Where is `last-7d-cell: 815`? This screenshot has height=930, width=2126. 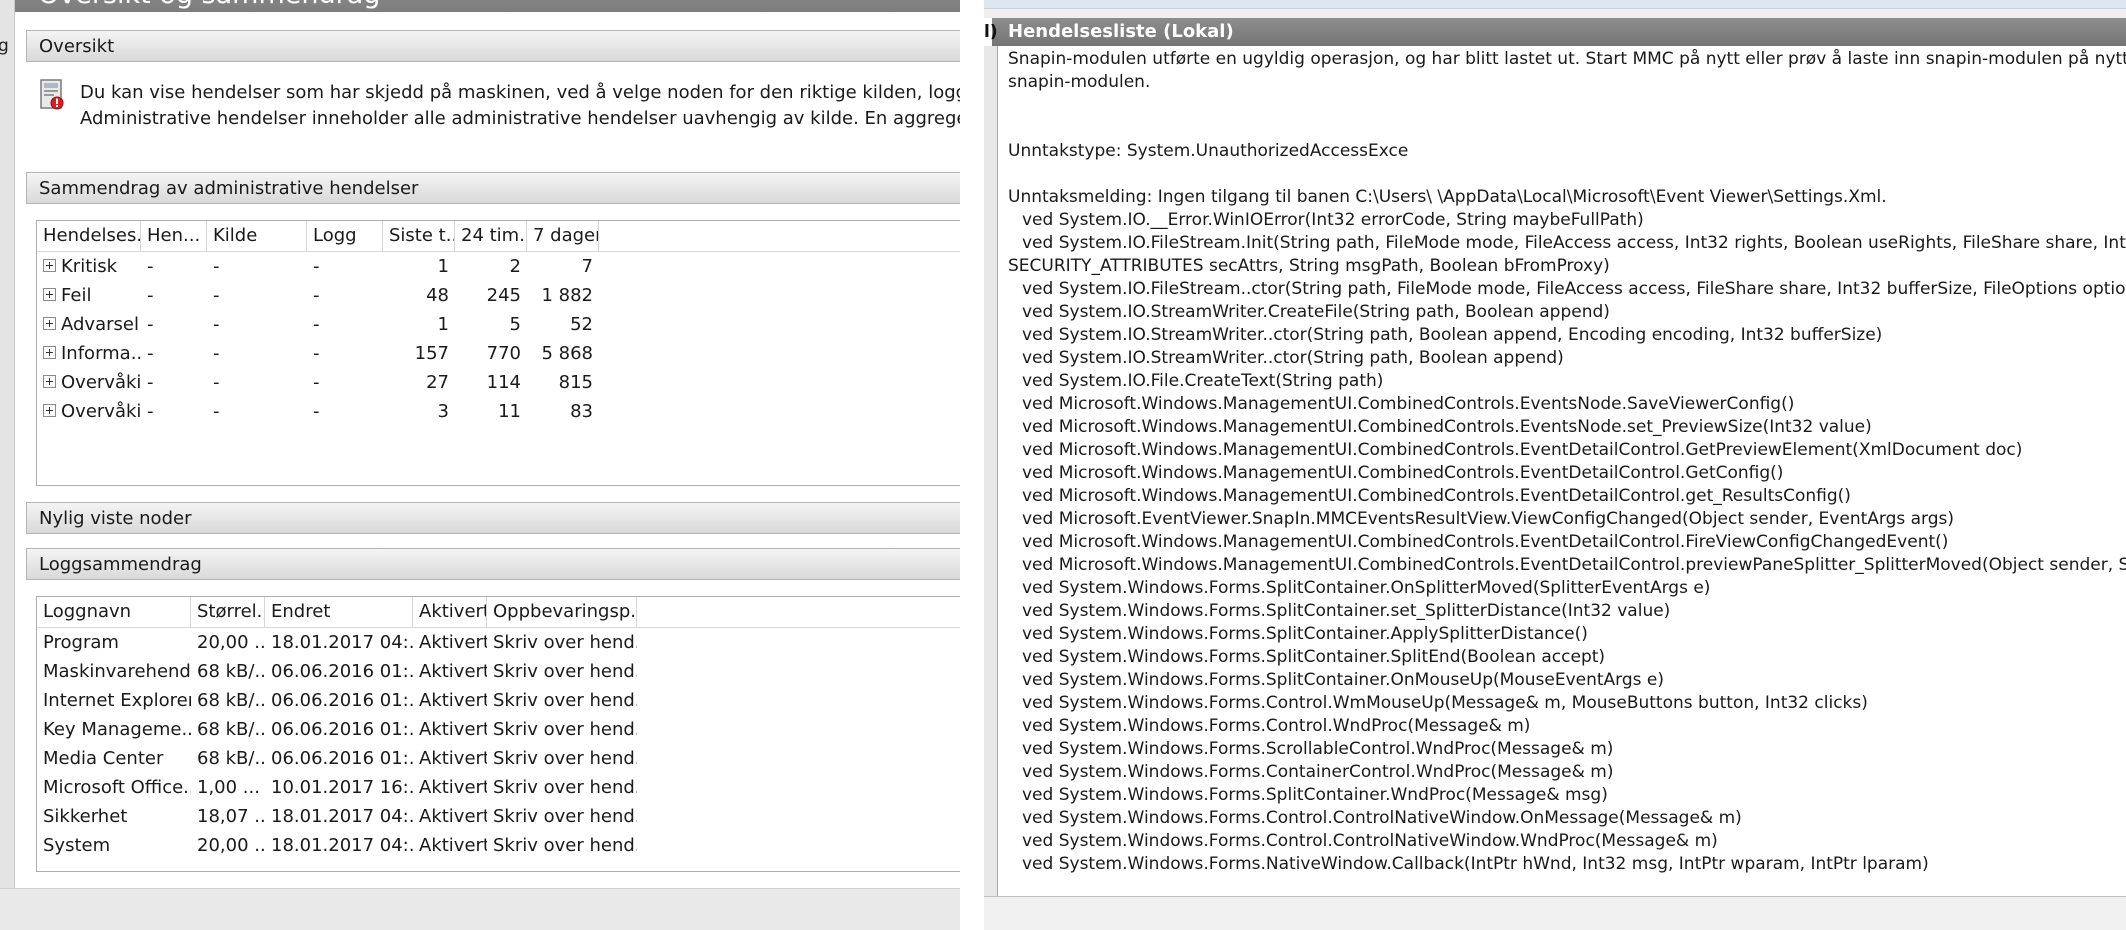 last-7d-cell: 815 is located at coordinates (575, 382).